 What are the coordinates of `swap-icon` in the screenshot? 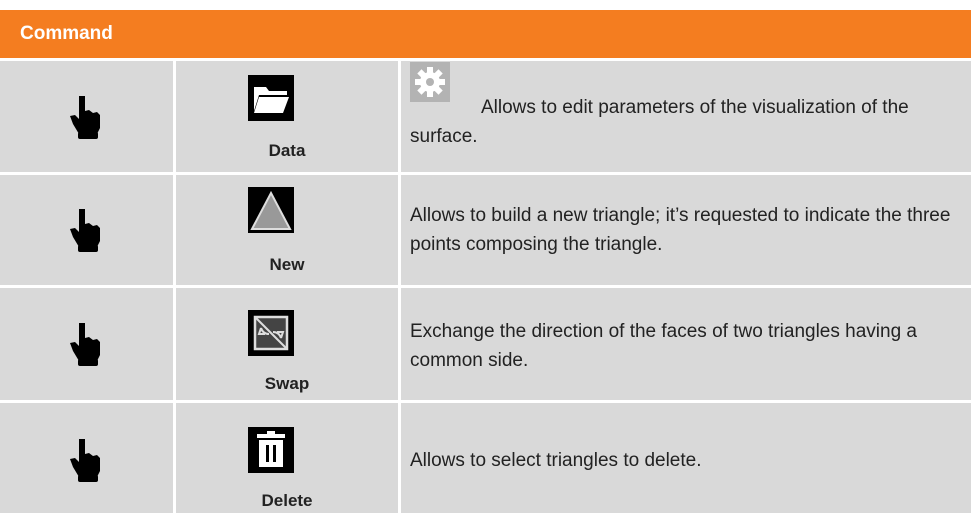 It's located at (271, 333).